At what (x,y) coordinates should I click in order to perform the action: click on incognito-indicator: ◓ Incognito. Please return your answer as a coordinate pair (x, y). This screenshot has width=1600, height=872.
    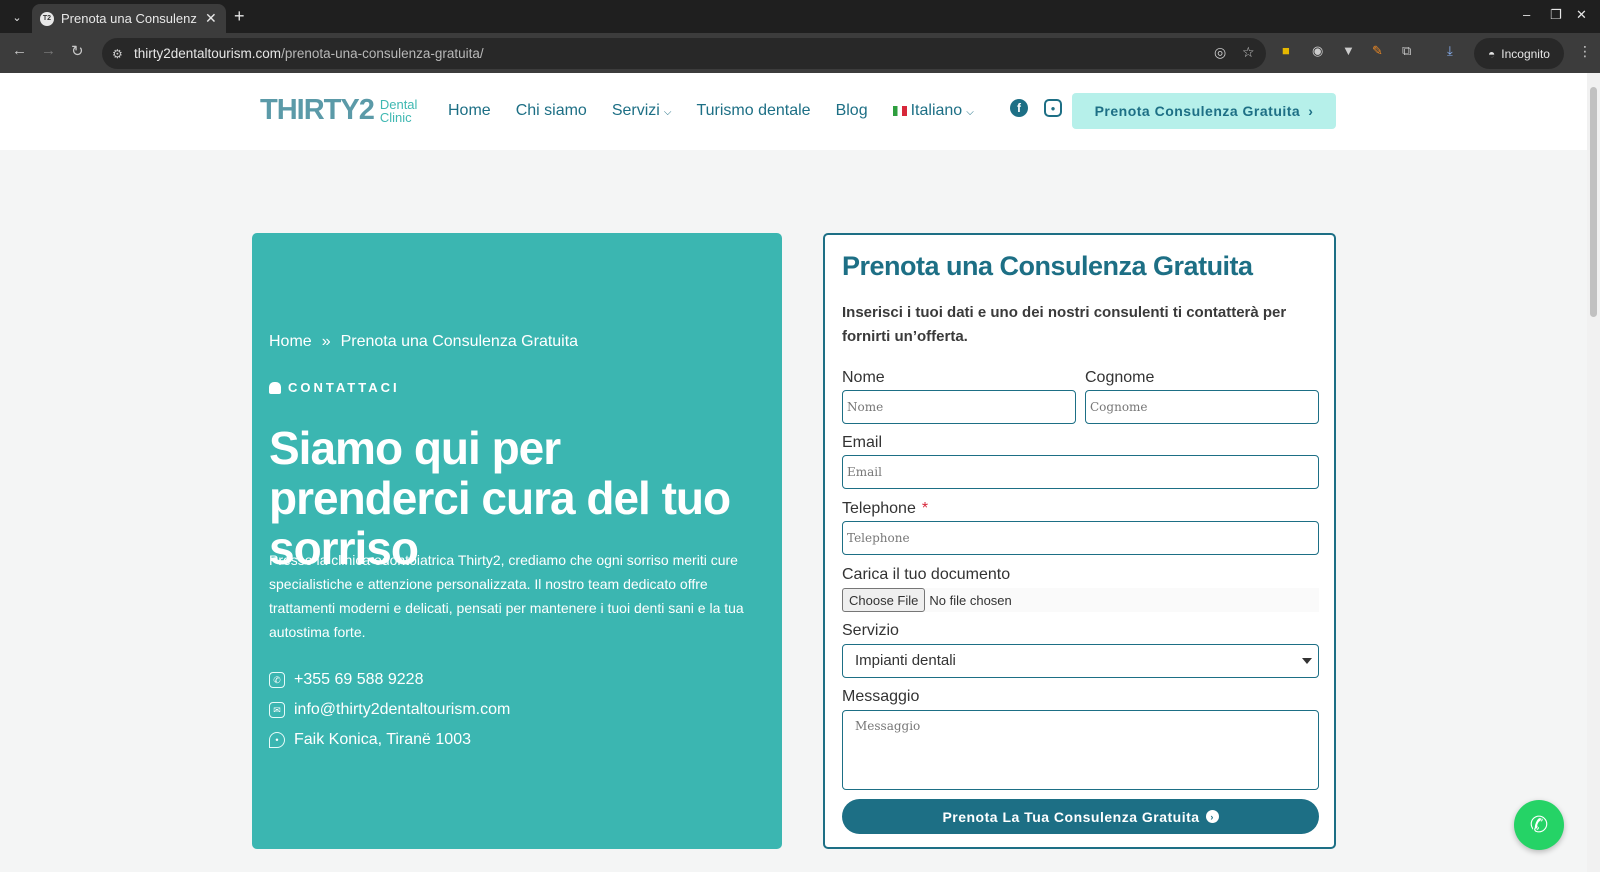
    Looking at the image, I should click on (1519, 53).